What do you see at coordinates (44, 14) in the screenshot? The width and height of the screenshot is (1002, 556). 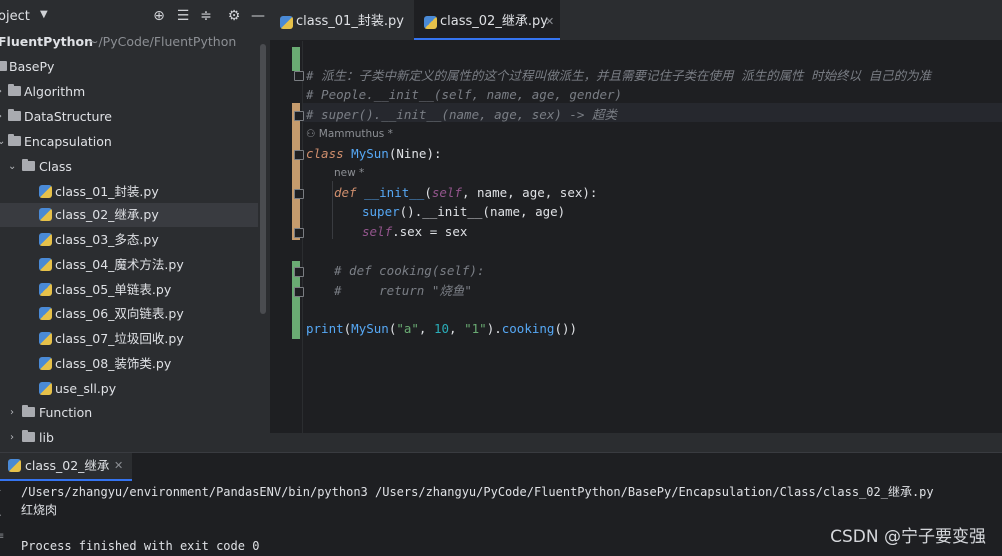 I see `chevron-down-icon: ▼` at bounding box center [44, 14].